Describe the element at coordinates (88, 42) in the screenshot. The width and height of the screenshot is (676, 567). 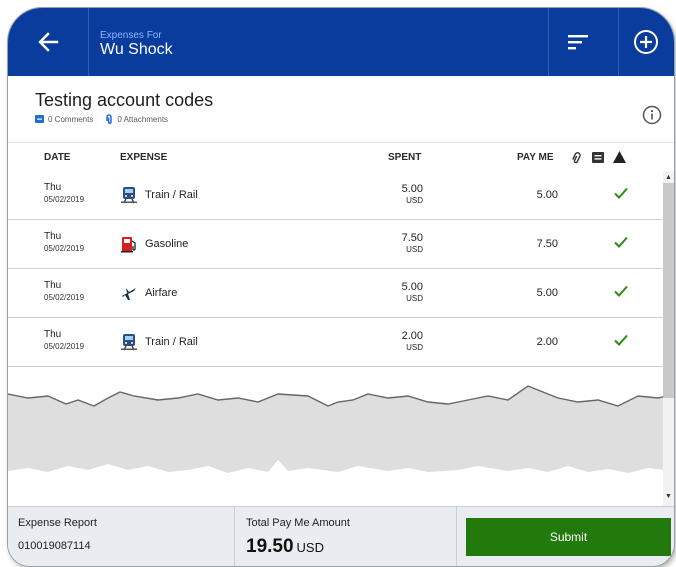
I see `header-divider` at that location.